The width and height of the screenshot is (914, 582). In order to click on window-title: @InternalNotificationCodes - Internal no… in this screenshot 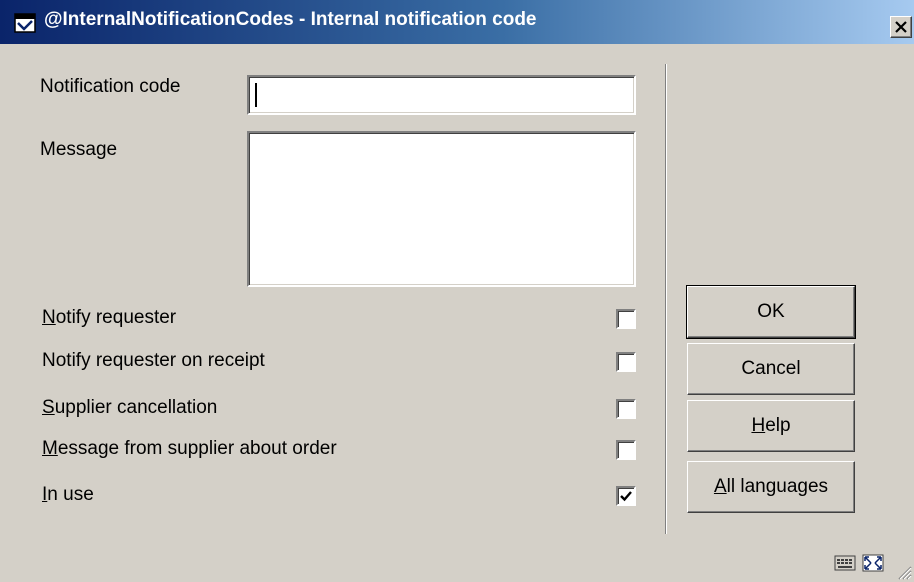, I will do `click(290, 19)`.